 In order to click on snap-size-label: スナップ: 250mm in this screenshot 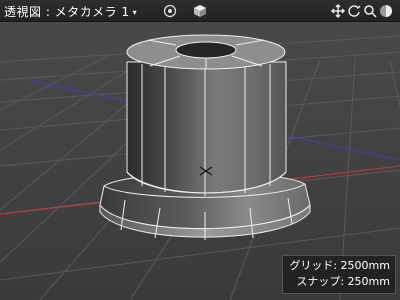, I will do `click(343, 281)`.